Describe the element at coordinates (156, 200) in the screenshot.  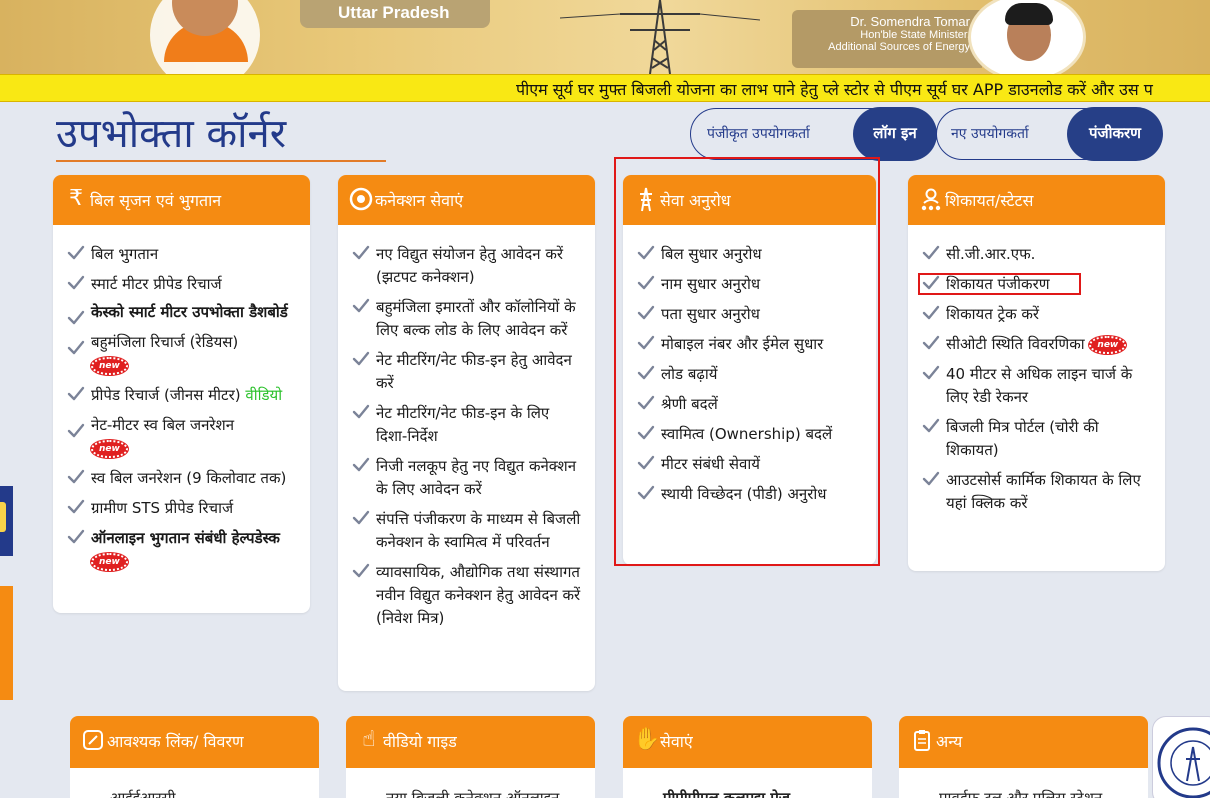
I see `card-billing-title: बिल सृजन एवं भुगतान` at that location.